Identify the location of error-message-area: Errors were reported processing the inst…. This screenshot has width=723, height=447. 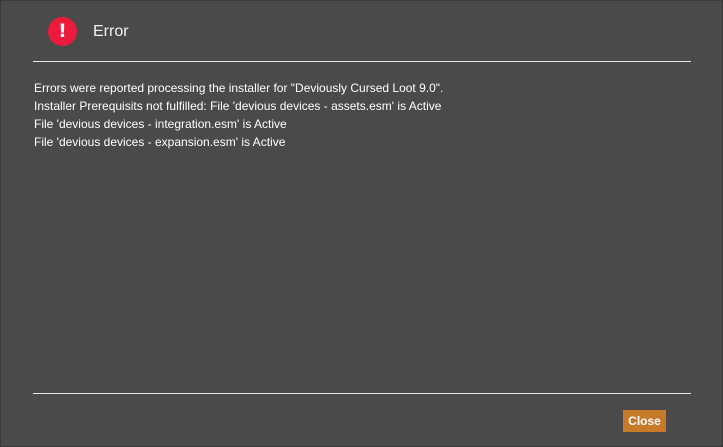
(359, 115).